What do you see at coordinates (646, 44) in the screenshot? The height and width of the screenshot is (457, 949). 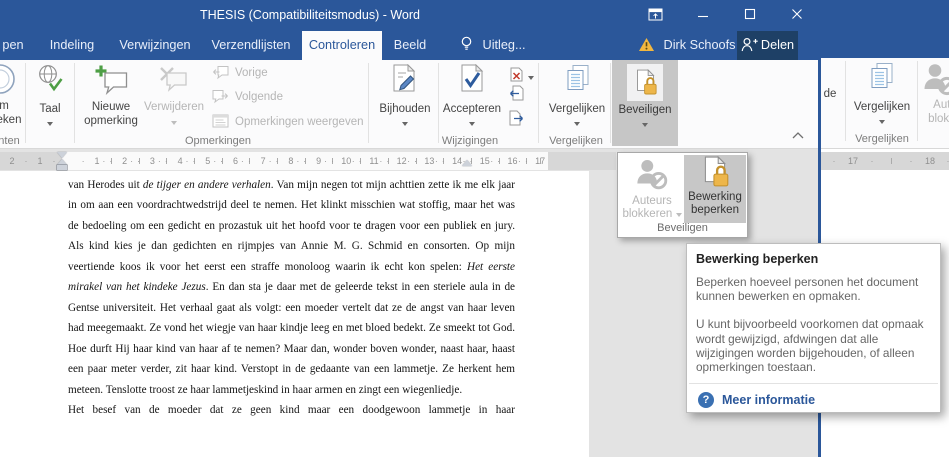 I see `warning-icon` at bounding box center [646, 44].